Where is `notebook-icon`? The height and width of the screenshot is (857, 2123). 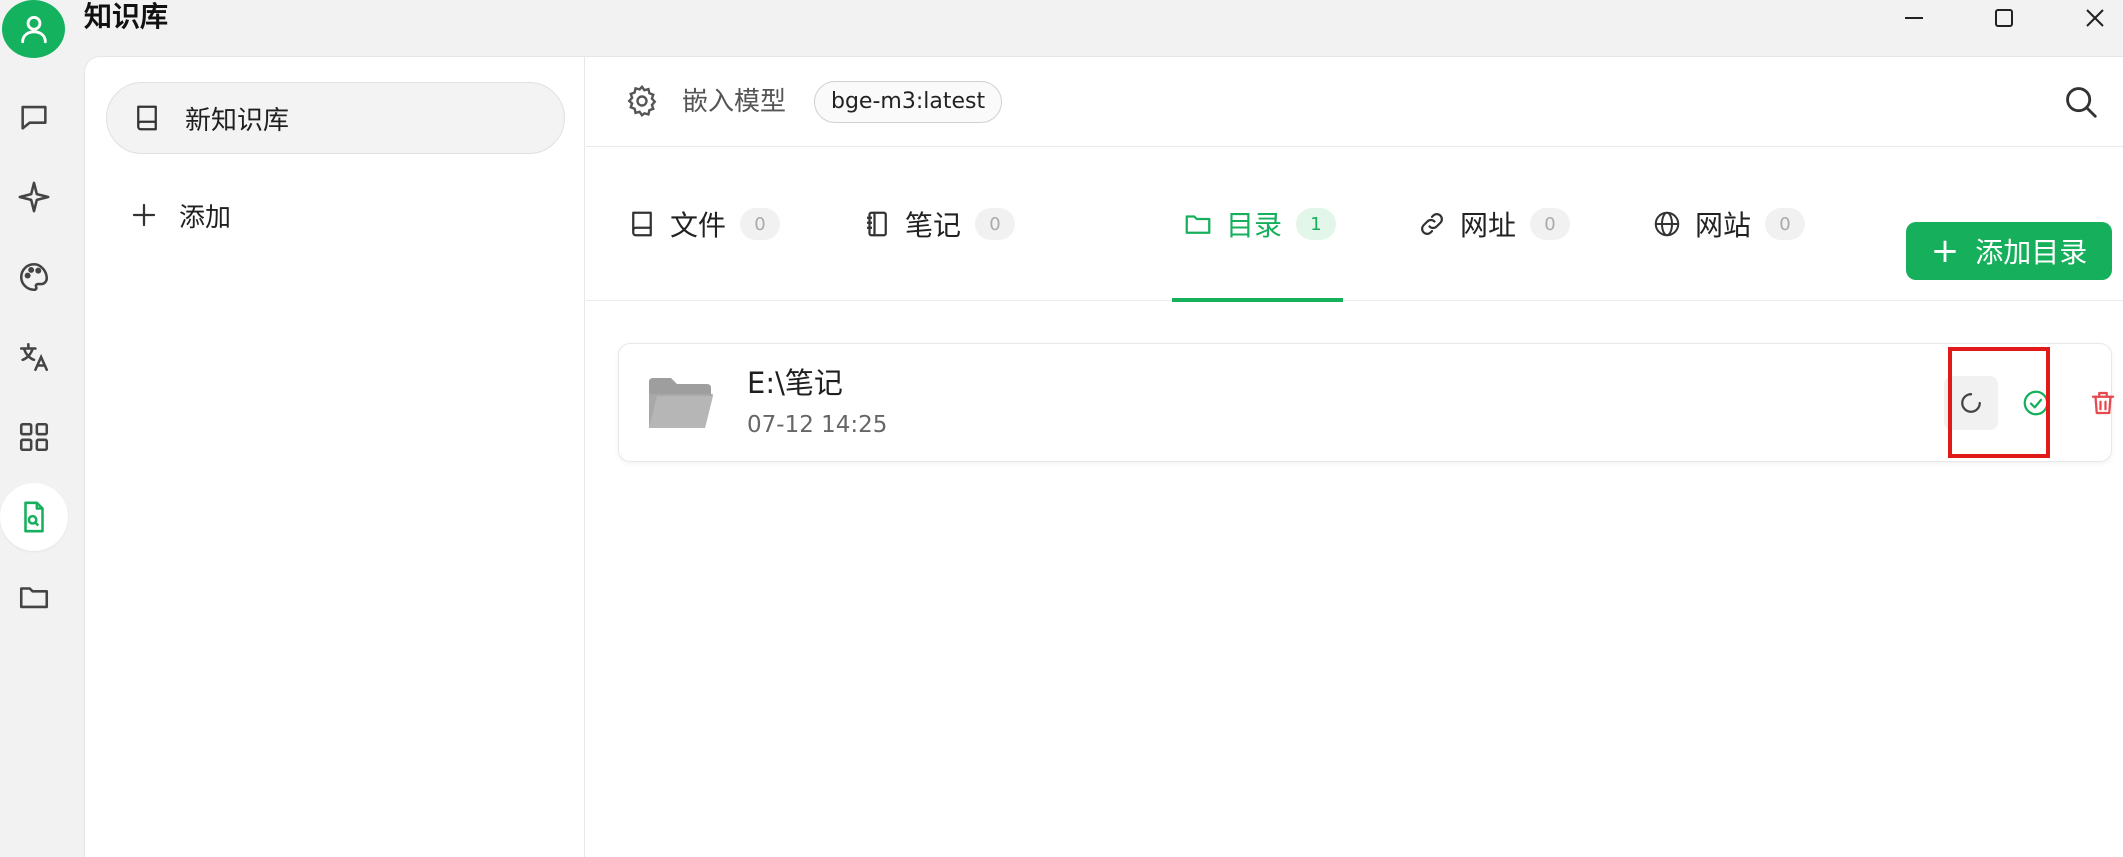
notebook-icon is located at coordinates (877, 224).